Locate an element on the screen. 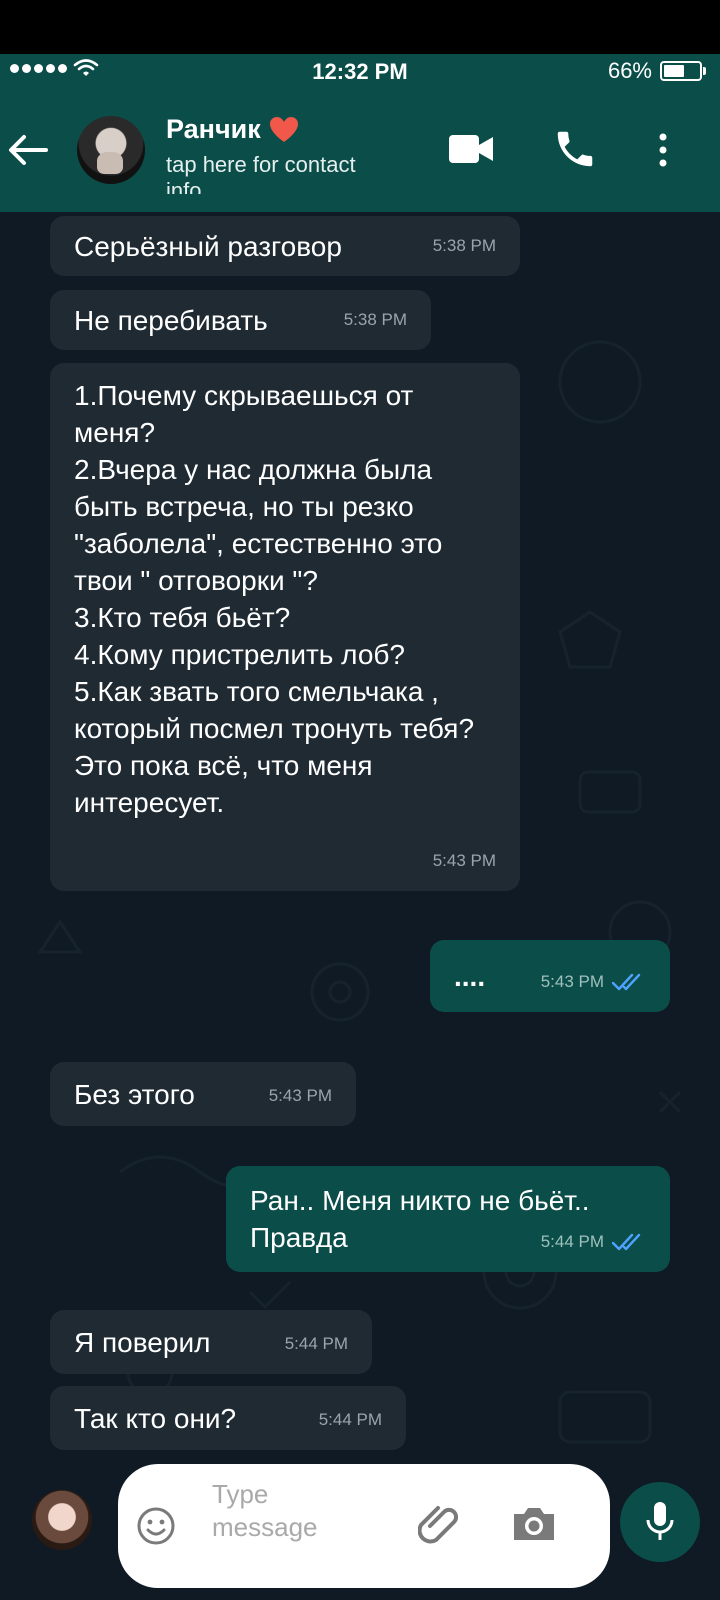 Image resolution: width=720 pixels, height=1600 pixels. heart-emoji-icon is located at coordinates (283, 129).